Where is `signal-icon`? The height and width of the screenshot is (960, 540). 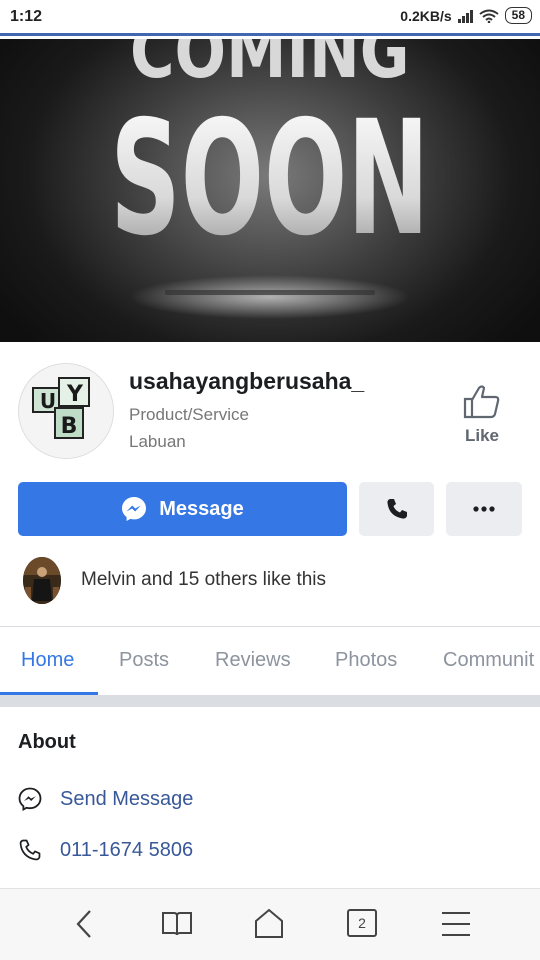 signal-icon is located at coordinates (465, 16).